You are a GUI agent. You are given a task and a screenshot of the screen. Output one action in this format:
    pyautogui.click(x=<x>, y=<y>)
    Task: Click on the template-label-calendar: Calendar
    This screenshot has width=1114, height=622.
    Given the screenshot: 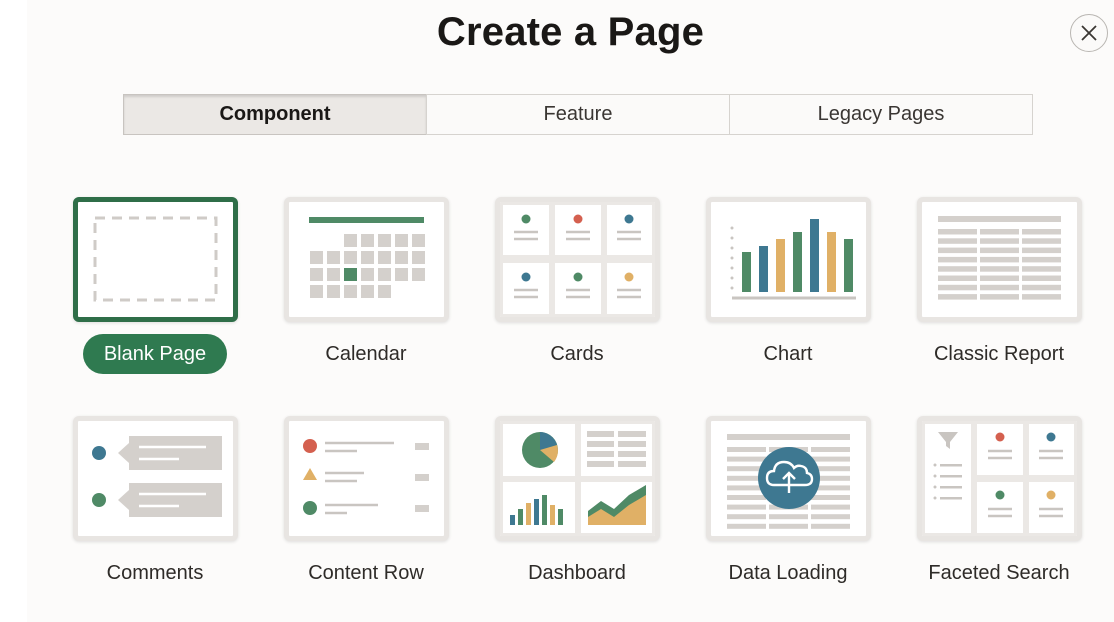 What is the action you would take?
    pyautogui.click(x=366, y=354)
    